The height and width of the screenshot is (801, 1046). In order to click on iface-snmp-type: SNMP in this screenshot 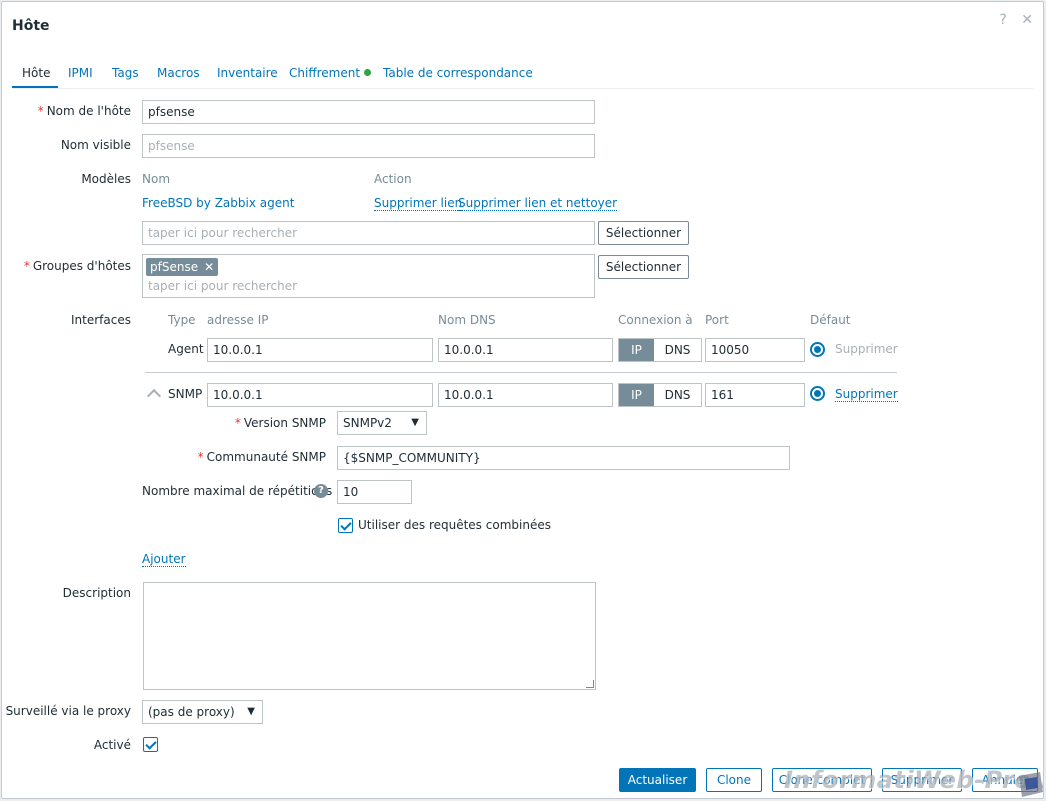, I will do `click(185, 394)`.